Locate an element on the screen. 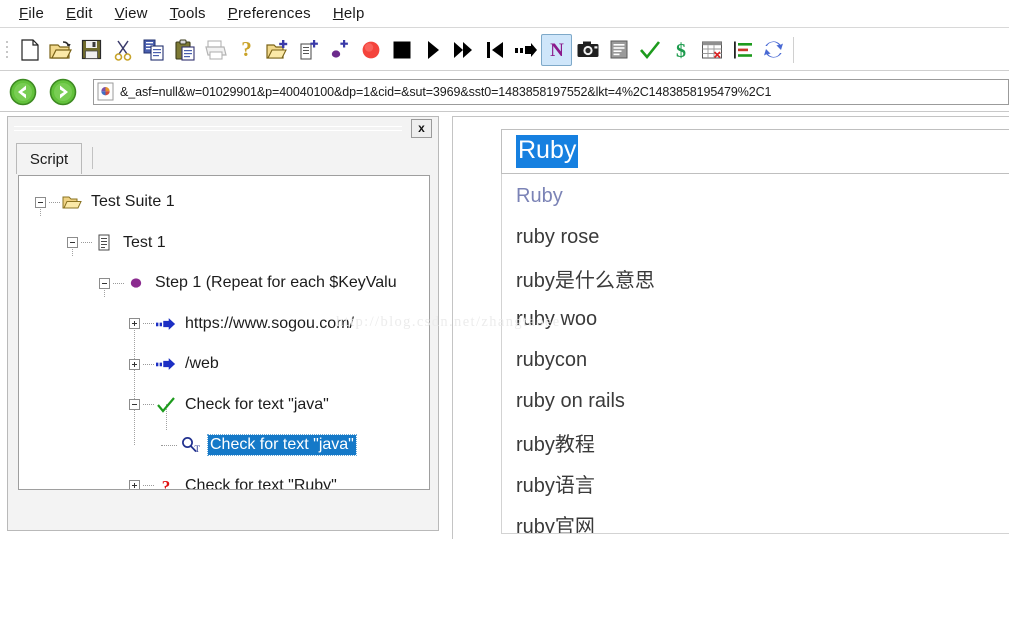  copy-button is located at coordinates (153, 50).